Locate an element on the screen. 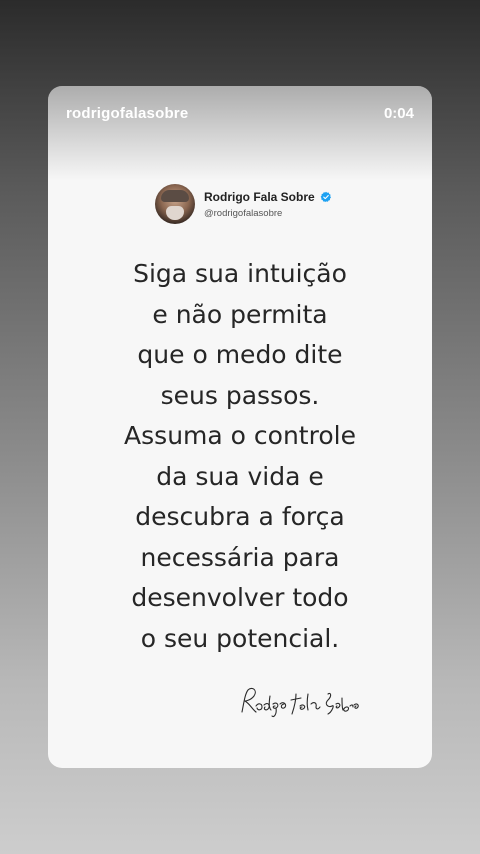  profile-header: Rodrigo Fala Sobre @rodrigofalasobre is located at coordinates (243, 204).